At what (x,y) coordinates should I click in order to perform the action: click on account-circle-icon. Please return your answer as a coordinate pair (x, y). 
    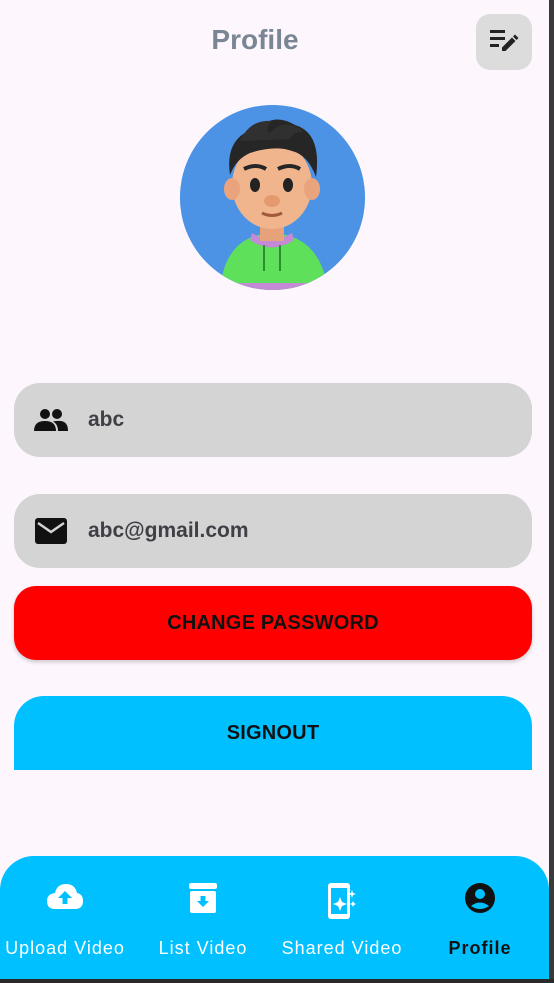
    Looking at the image, I should click on (480, 898).